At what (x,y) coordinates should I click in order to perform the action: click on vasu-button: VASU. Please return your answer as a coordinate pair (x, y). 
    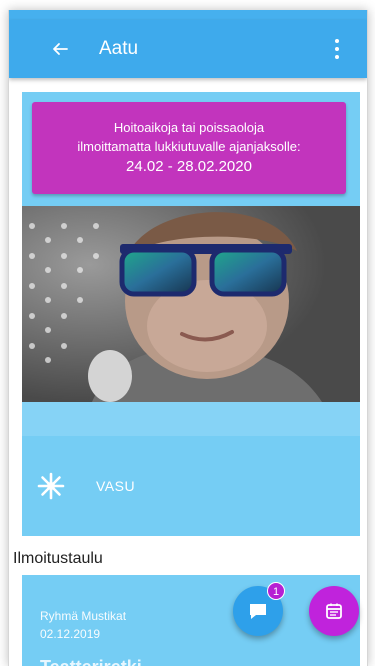
    Looking at the image, I should click on (191, 486).